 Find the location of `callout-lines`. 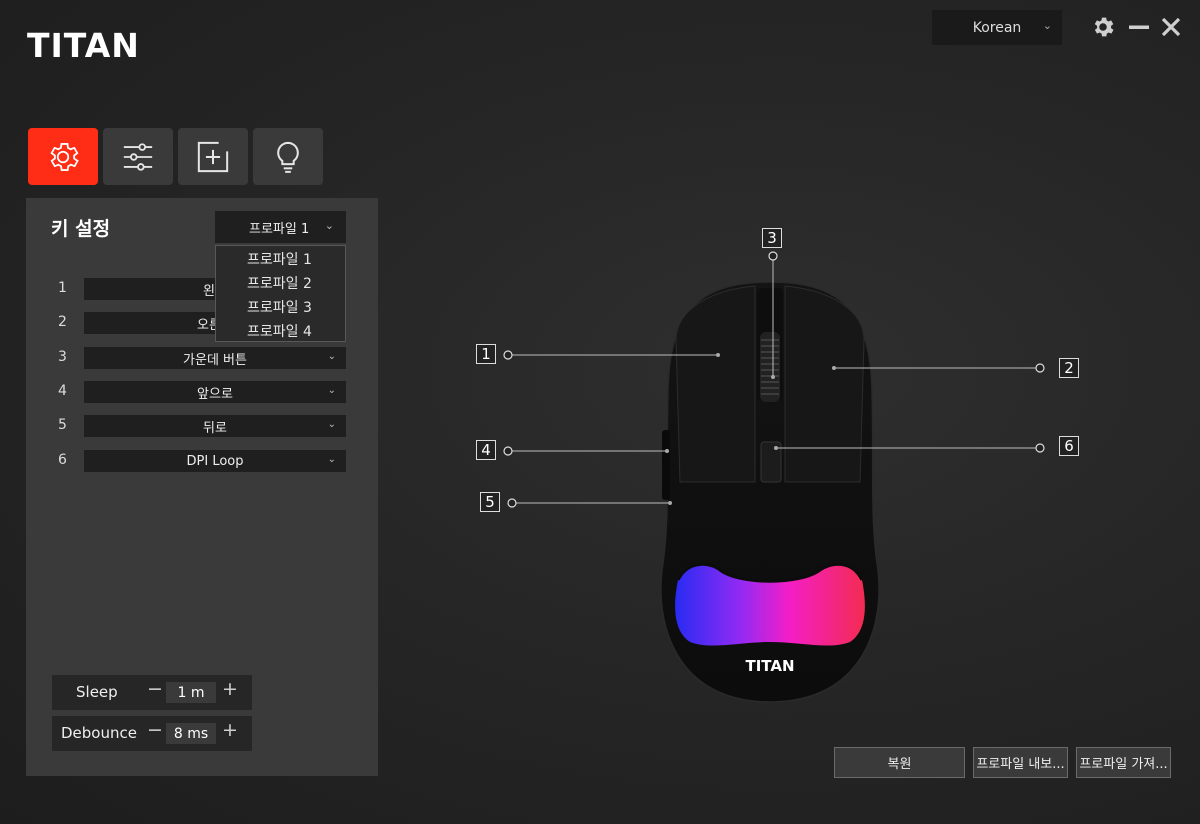

callout-lines is located at coordinates (774, 379).